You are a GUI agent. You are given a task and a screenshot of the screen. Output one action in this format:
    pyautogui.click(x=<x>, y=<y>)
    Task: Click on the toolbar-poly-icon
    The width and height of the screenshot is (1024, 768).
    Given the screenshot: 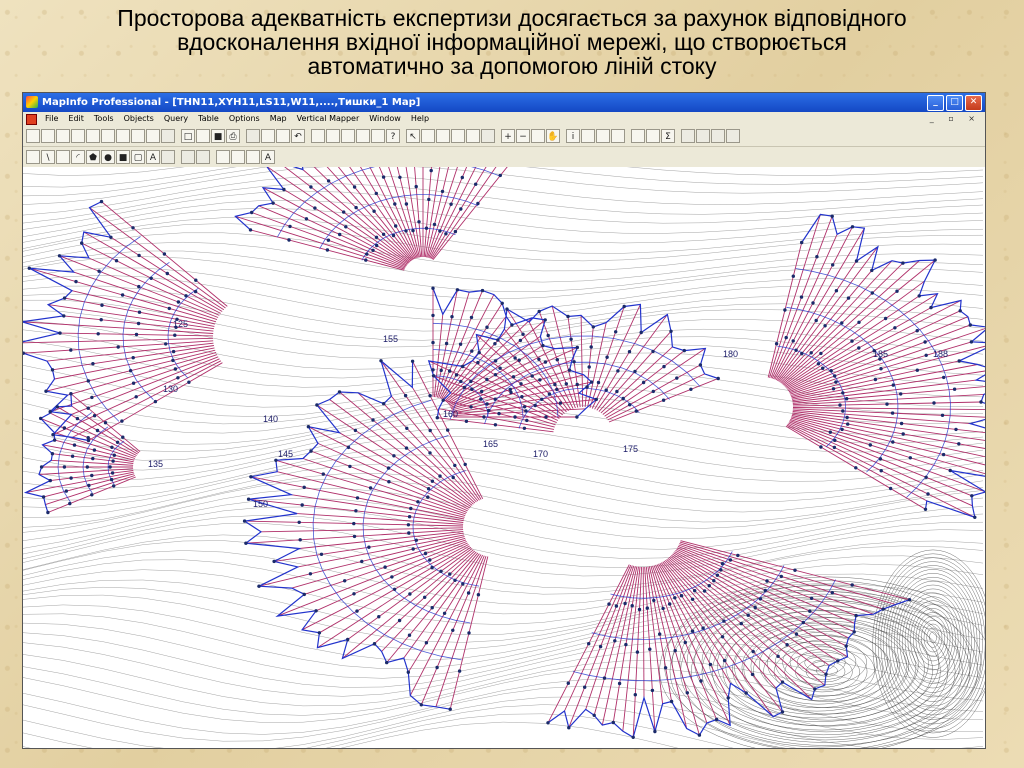 What is the action you would take?
    pyautogui.click(x=458, y=136)
    